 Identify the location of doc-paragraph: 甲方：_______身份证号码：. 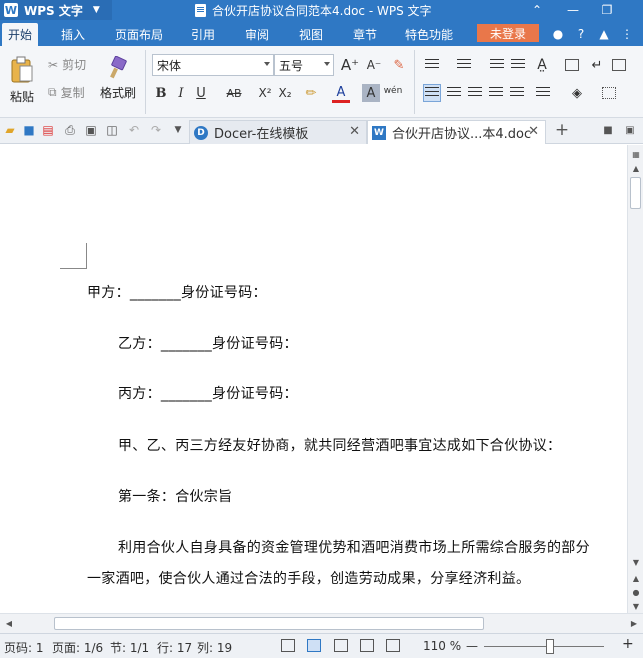
(177, 293).